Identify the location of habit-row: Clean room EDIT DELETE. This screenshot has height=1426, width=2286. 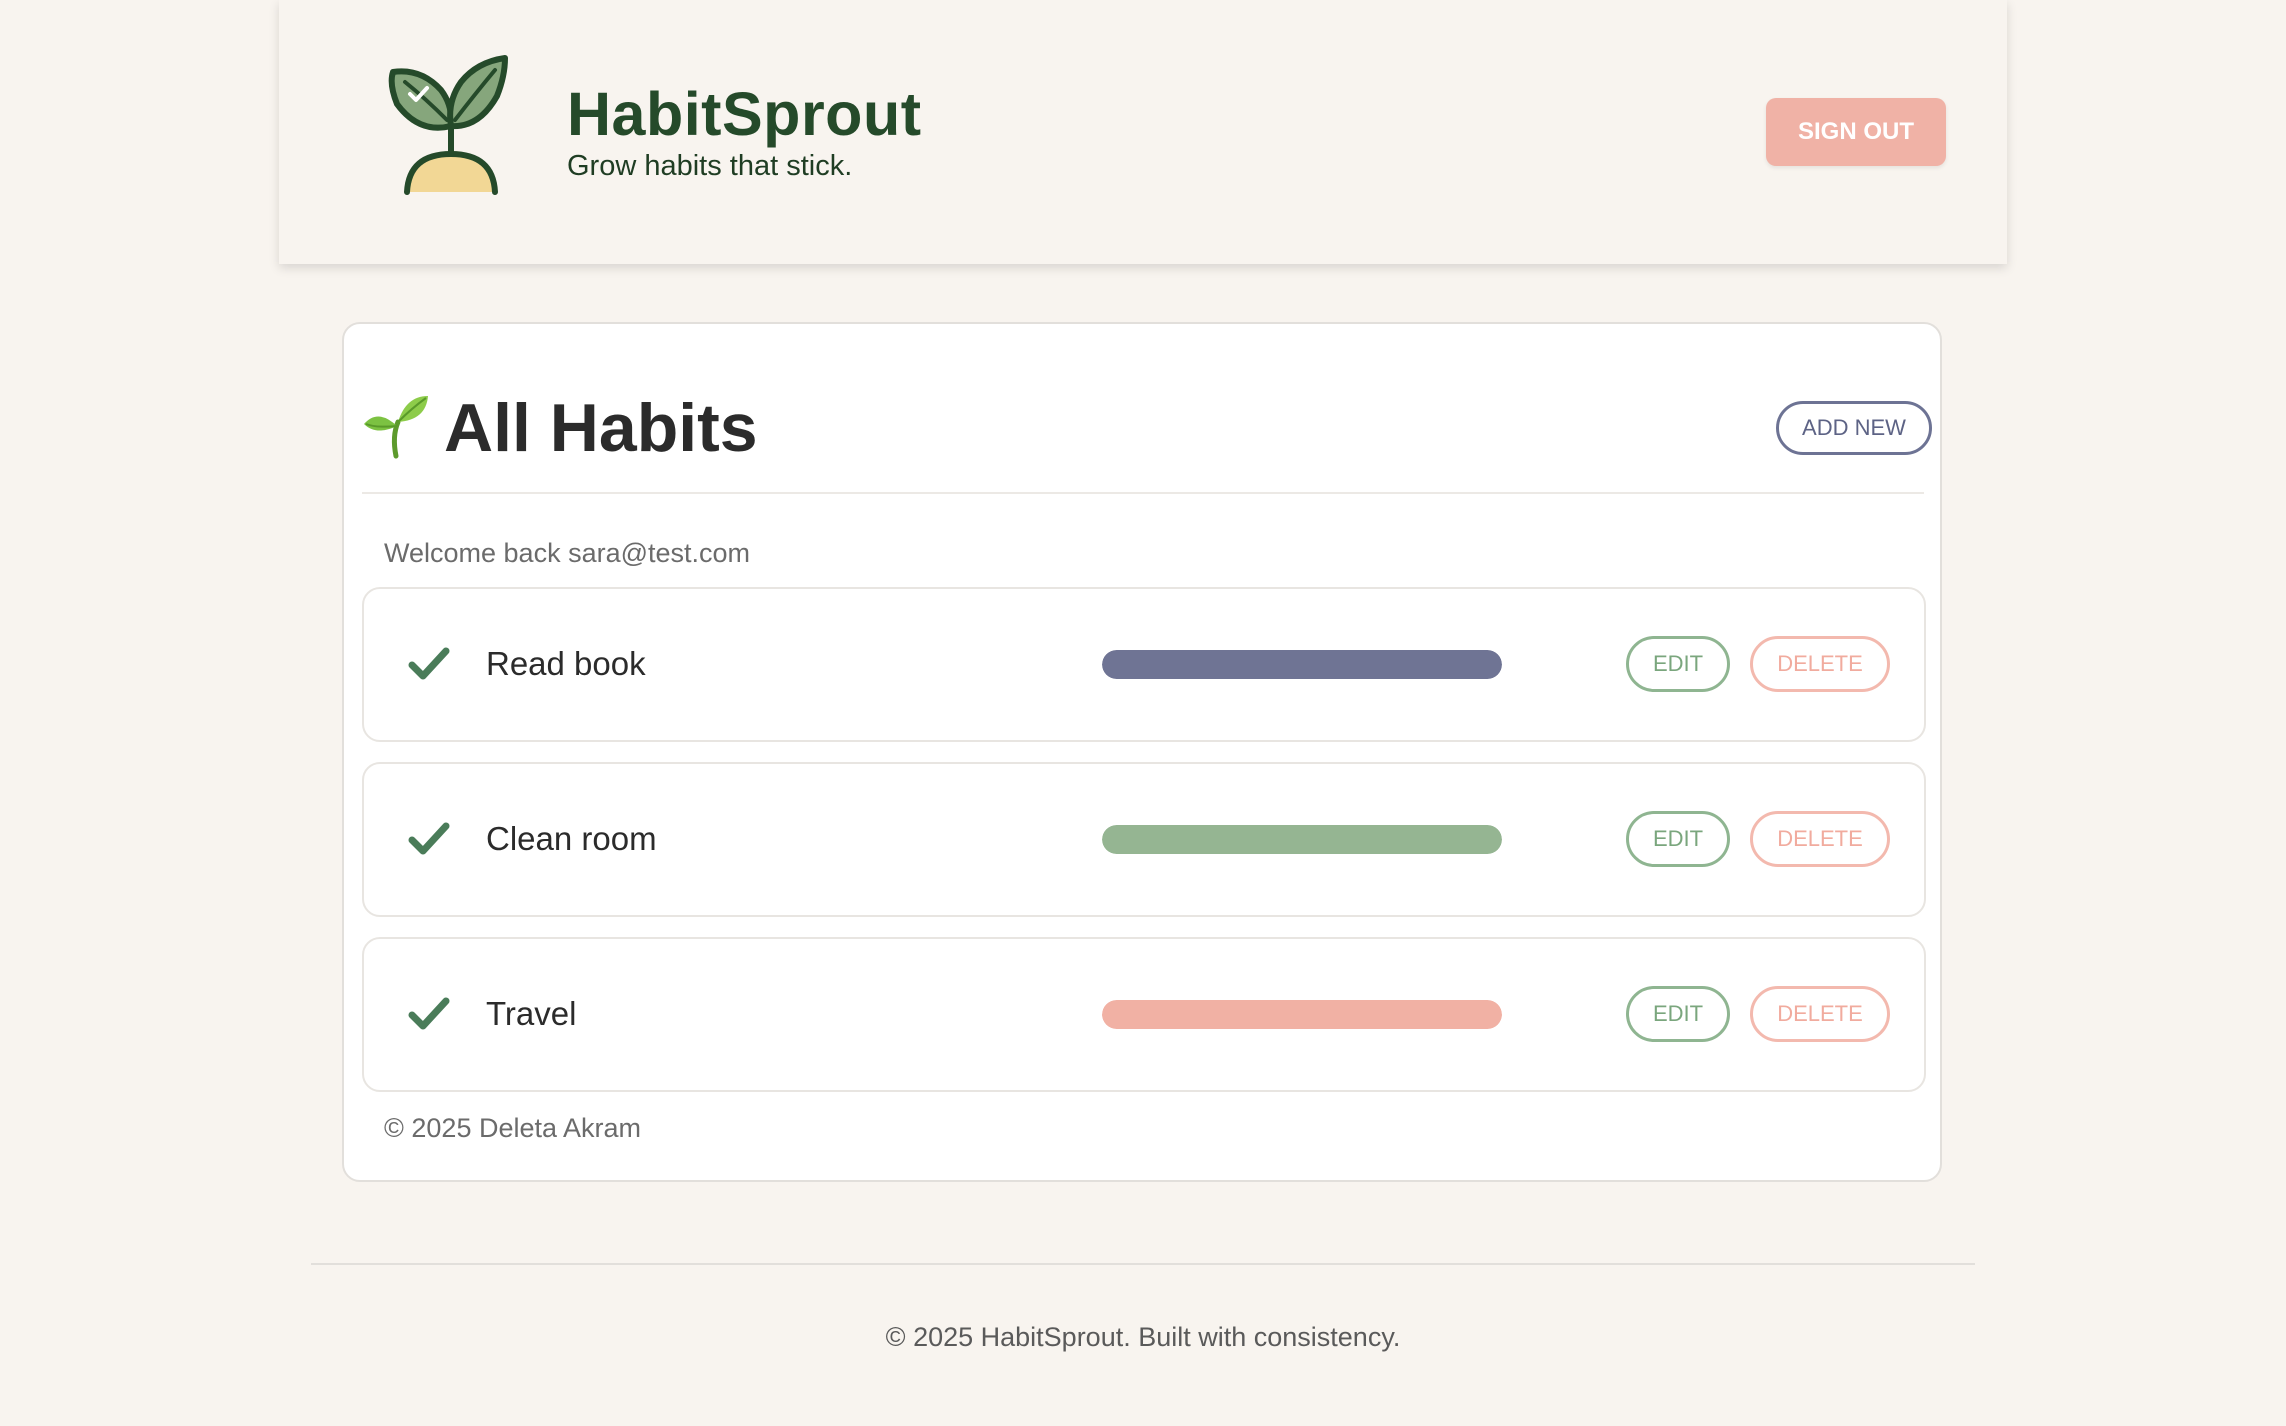
(1144, 839).